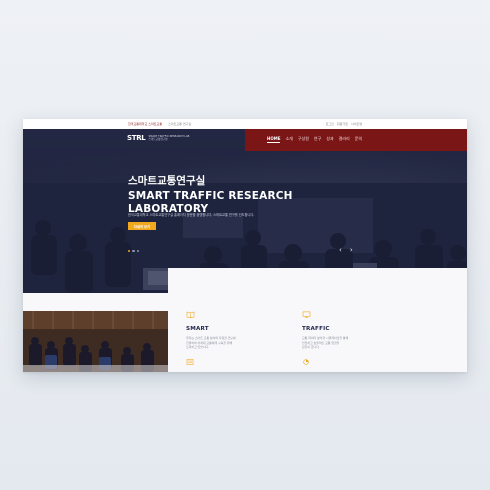 This screenshot has height=490, width=490. What do you see at coordinates (358, 139) in the screenshot?
I see `nav-item-contact: 문의` at bounding box center [358, 139].